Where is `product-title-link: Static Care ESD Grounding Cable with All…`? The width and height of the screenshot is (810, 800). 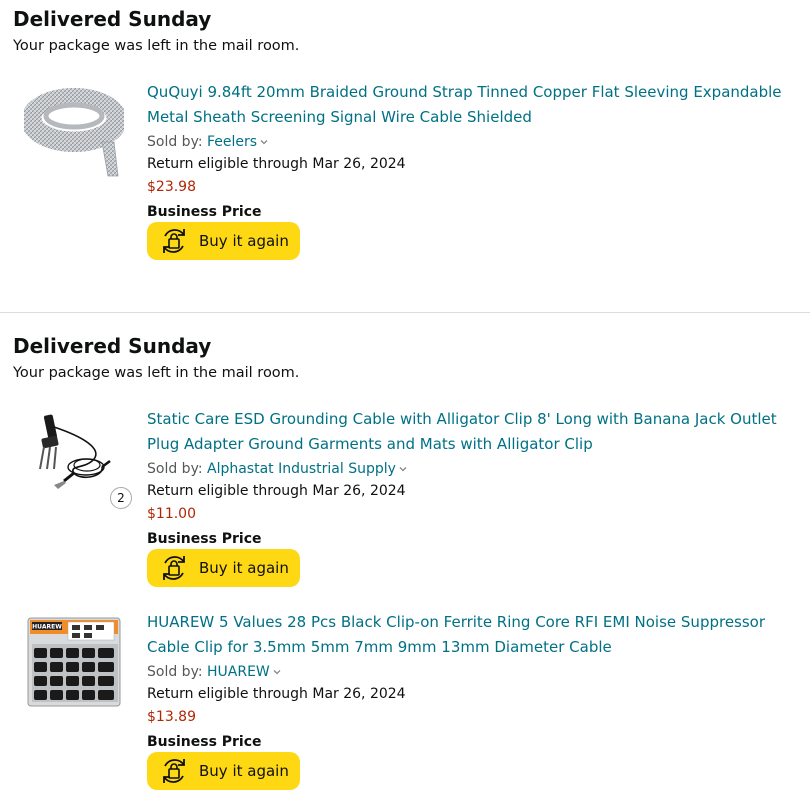 product-title-link: Static Care ESD Grounding Cable with All… is located at coordinates (478, 432).